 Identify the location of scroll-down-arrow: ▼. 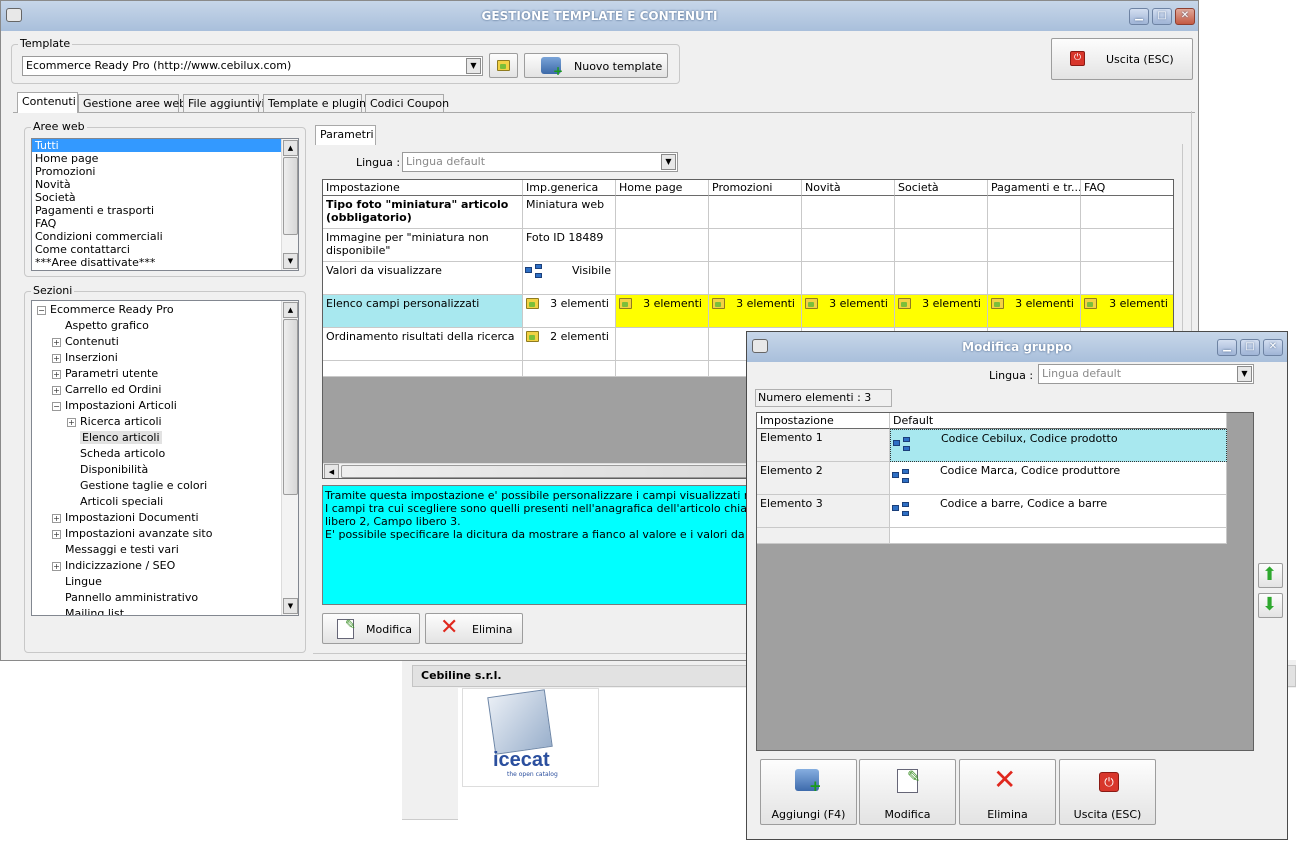
(290, 606).